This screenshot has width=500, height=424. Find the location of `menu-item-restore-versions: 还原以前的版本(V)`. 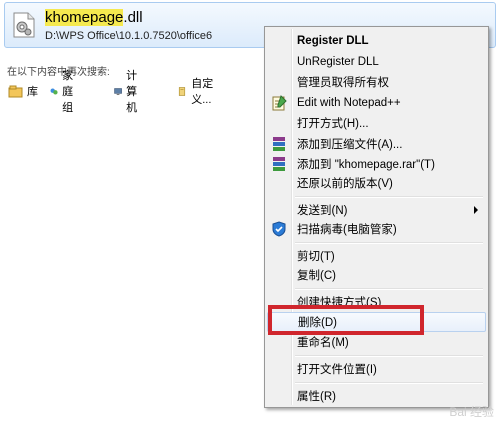

menu-item-restore-versions: 还原以前的版本(V) is located at coordinates (376, 183).